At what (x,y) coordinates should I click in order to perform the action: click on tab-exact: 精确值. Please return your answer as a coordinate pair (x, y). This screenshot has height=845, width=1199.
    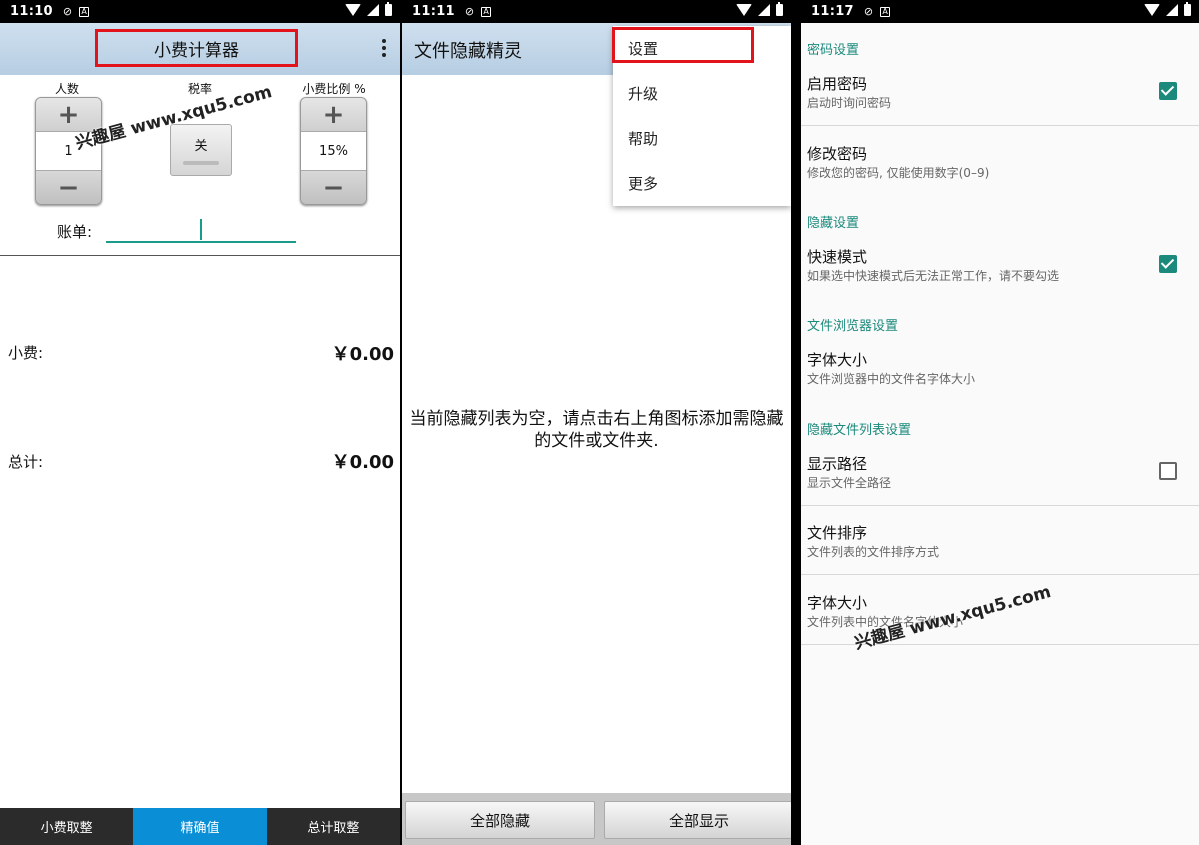
    Looking at the image, I should click on (200, 826).